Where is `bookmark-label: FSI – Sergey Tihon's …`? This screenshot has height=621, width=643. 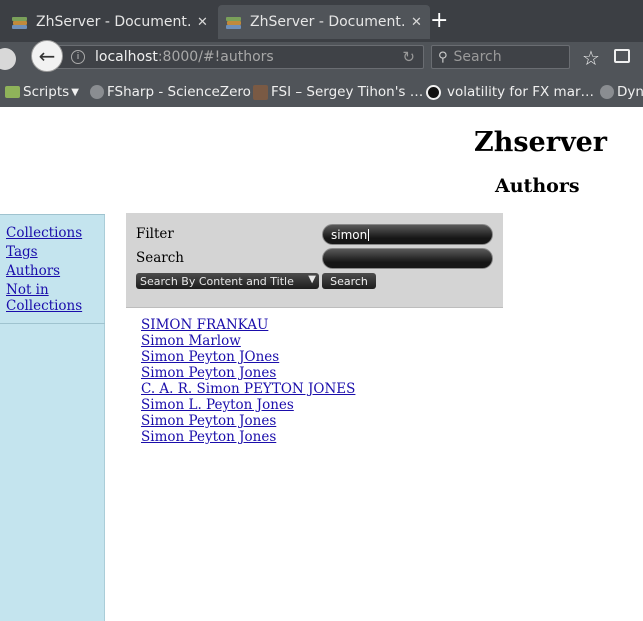 bookmark-label: FSI – Sergey Tihon's … is located at coordinates (347, 92).